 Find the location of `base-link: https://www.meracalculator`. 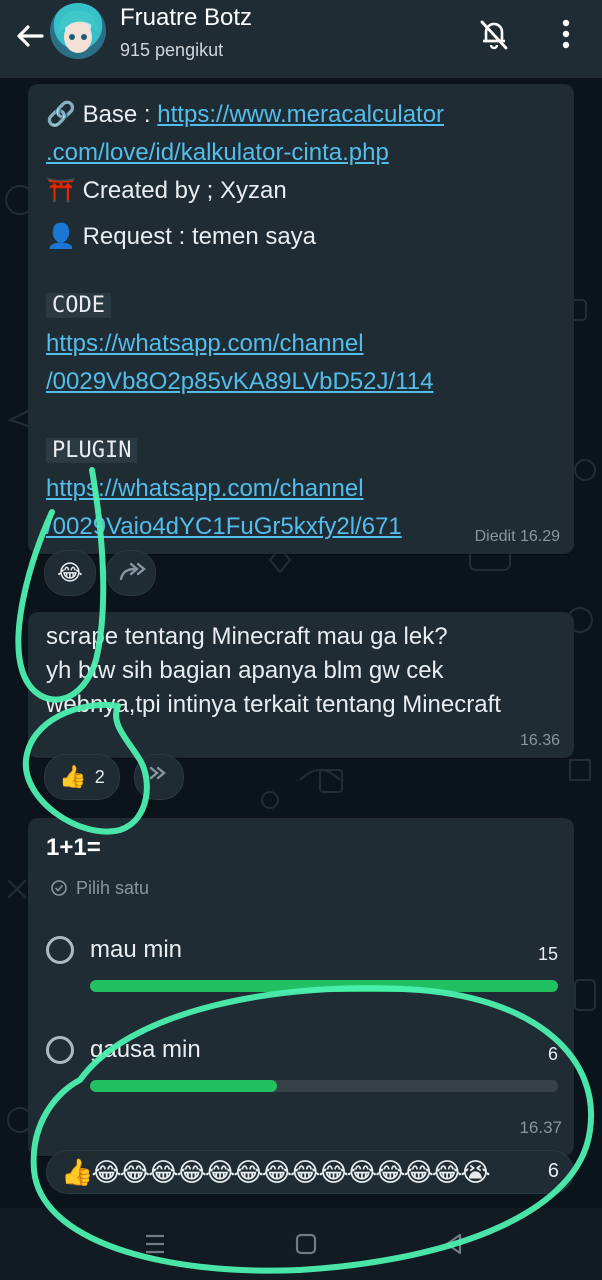

base-link: https://www.meracalculator is located at coordinates (300, 114).